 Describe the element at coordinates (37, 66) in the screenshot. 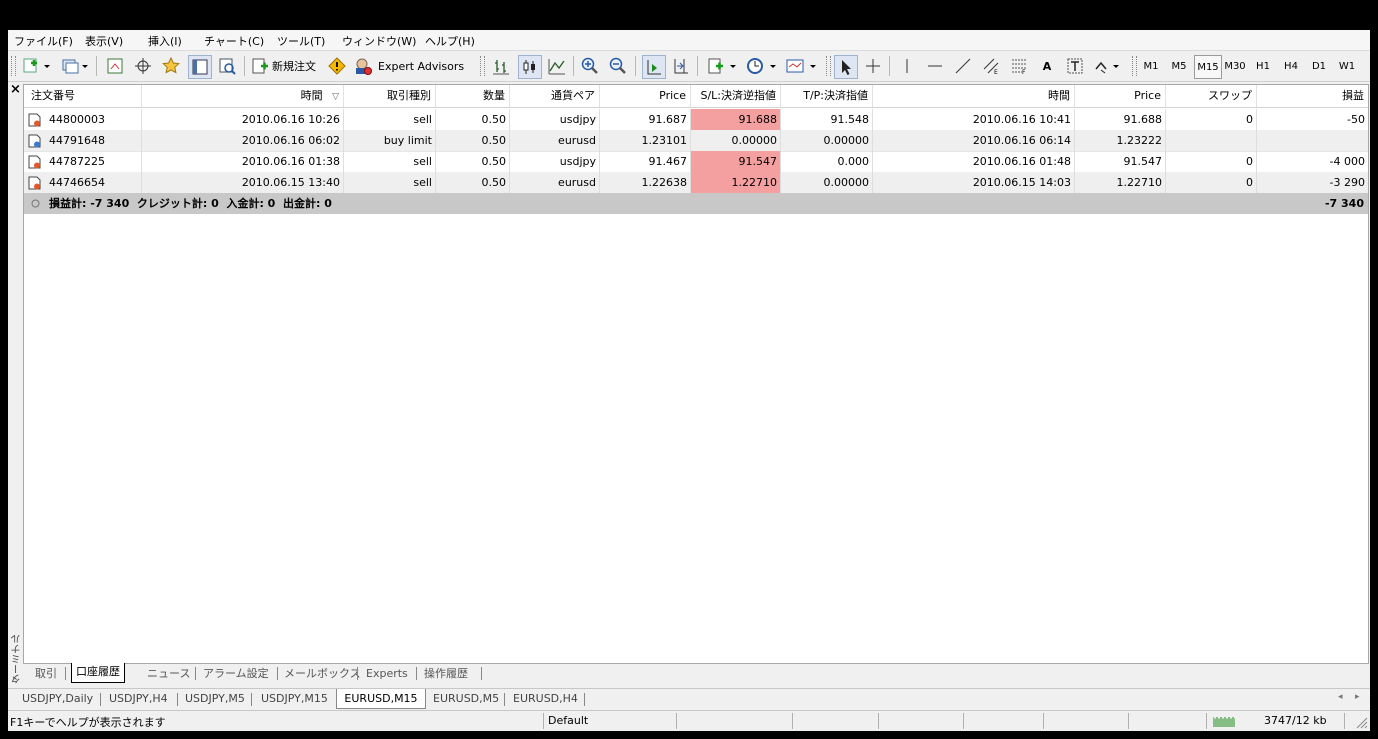

I see `new-chart-button` at that location.